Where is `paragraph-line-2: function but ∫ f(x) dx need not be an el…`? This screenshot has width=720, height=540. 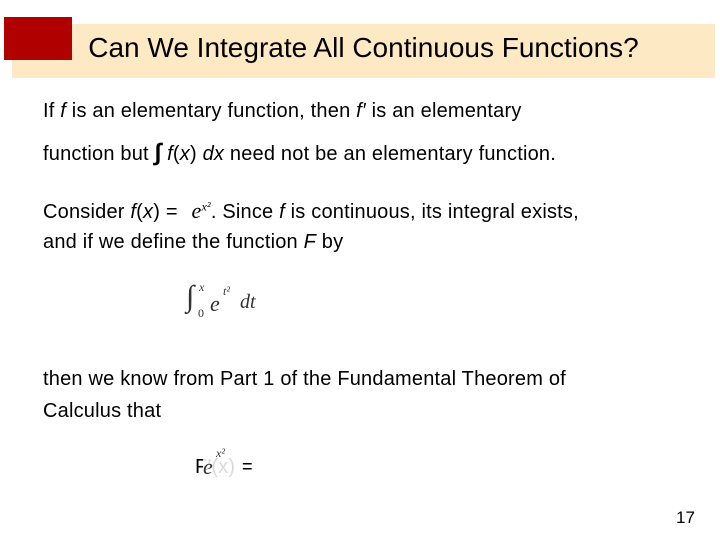
paragraph-line-2: function but ∫ f(x) dx need not be an el… is located at coordinates (299, 152).